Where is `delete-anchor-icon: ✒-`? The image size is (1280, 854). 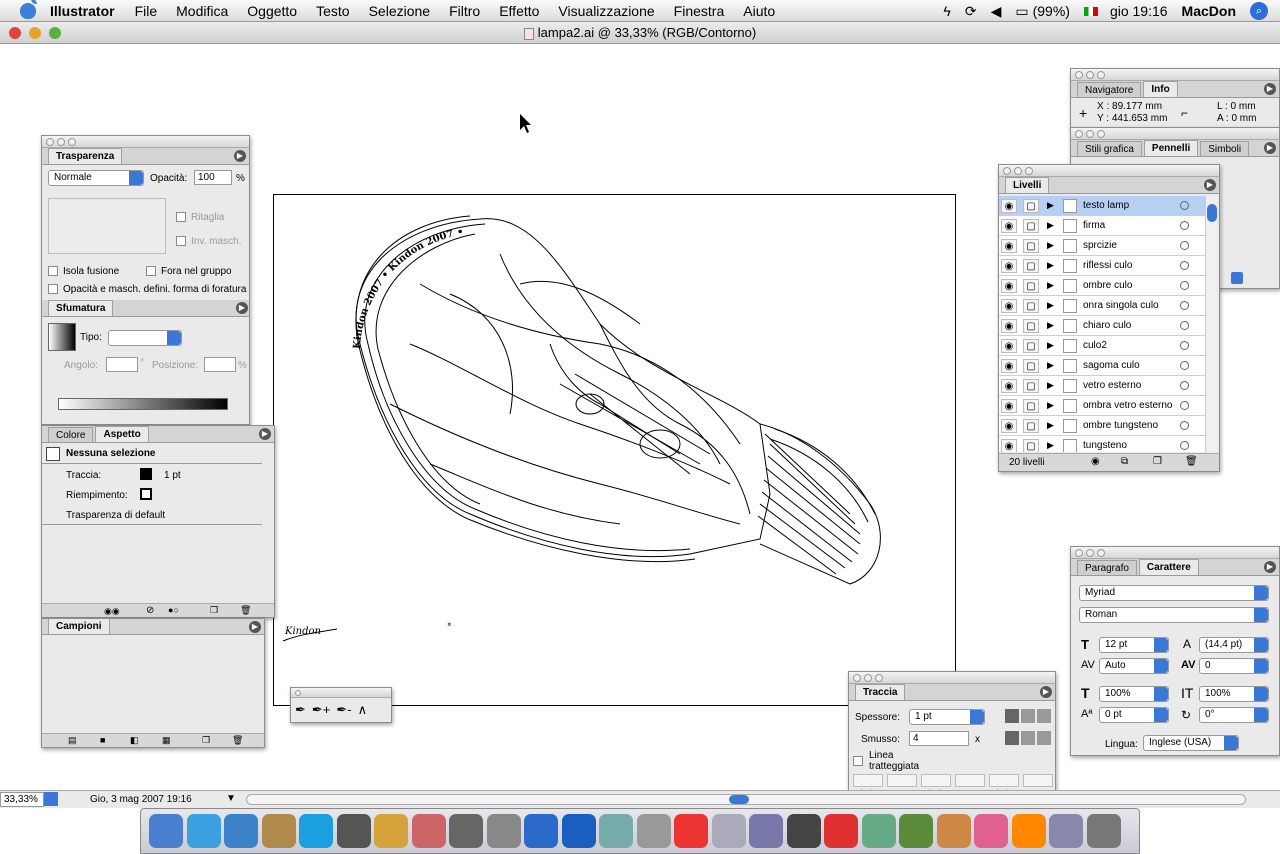 delete-anchor-icon: ✒- is located at coordinates (343, 710).